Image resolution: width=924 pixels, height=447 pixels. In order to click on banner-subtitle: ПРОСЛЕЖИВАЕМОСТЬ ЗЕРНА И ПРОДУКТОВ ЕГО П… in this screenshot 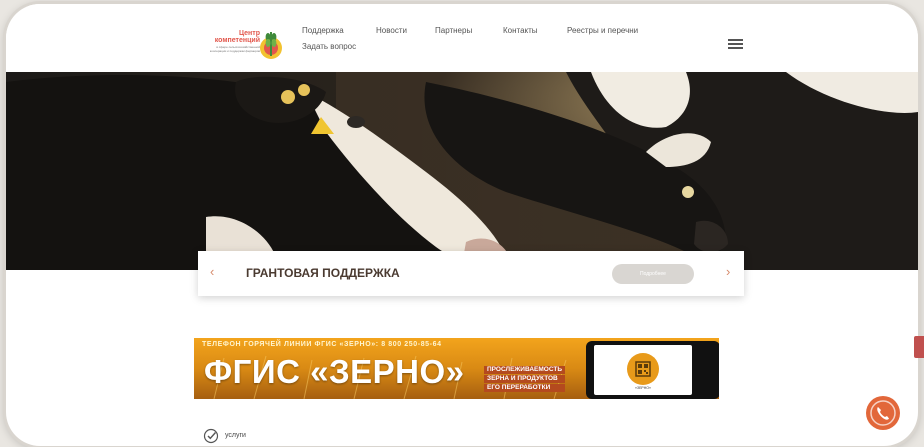, I will do `click(524, 379)`.